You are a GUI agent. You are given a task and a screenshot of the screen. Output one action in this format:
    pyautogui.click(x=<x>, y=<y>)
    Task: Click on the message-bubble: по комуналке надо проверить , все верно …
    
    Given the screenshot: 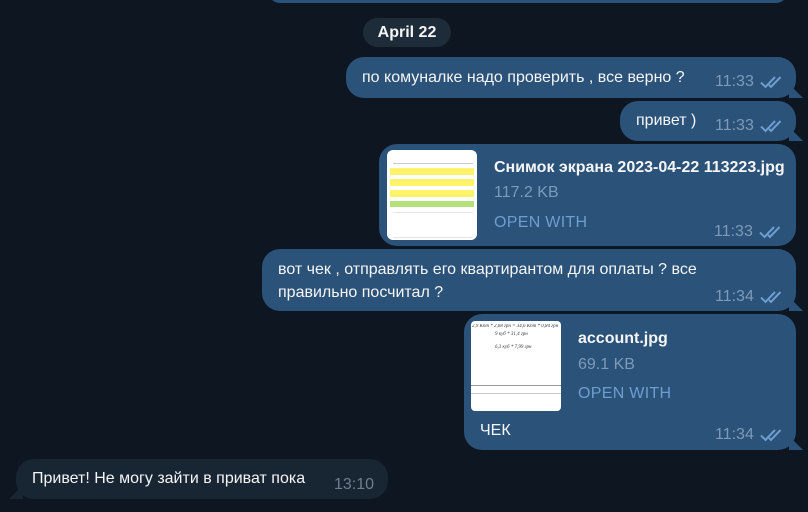 What is the action you would take?
    pyautogui.click(x=574, y=77)
    